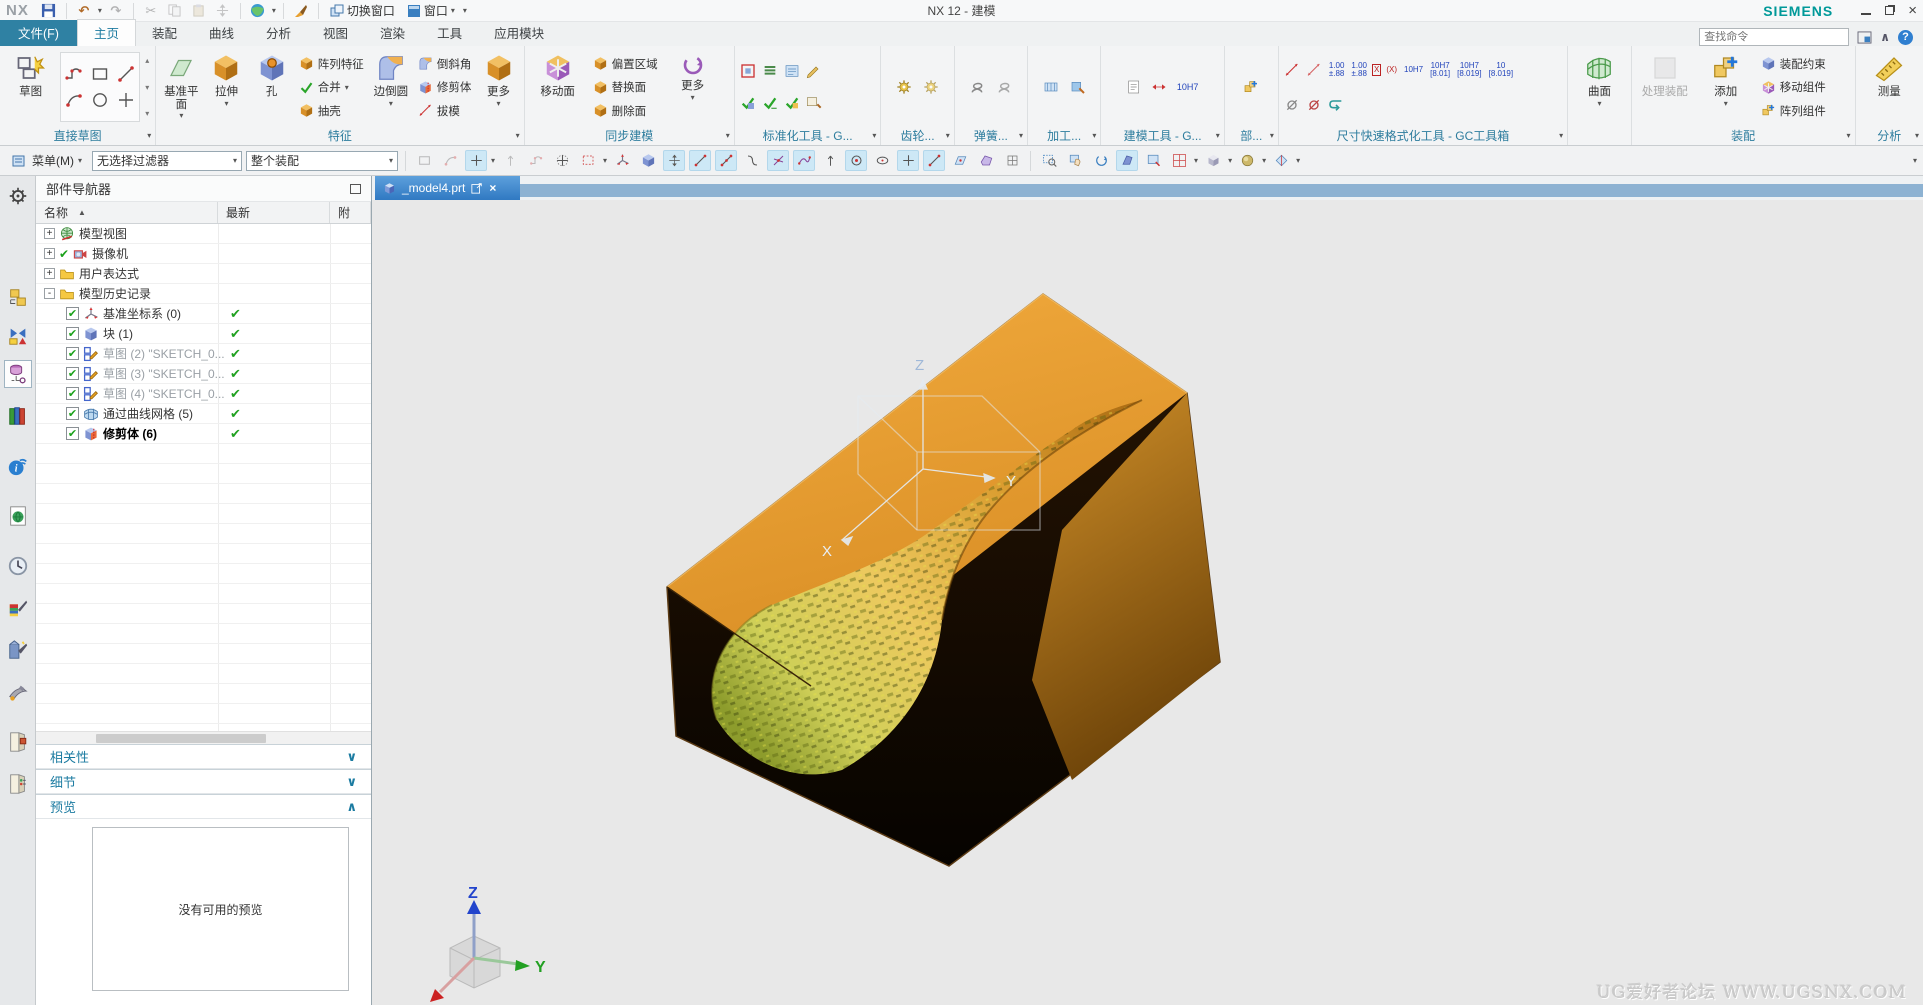 This screenshot has width=1923, height=1005. What do you see at coordinates (1665, 87) in the screenshot?
I see `process-assembly-button: 处理装配` at bounding box center [1665, 87].